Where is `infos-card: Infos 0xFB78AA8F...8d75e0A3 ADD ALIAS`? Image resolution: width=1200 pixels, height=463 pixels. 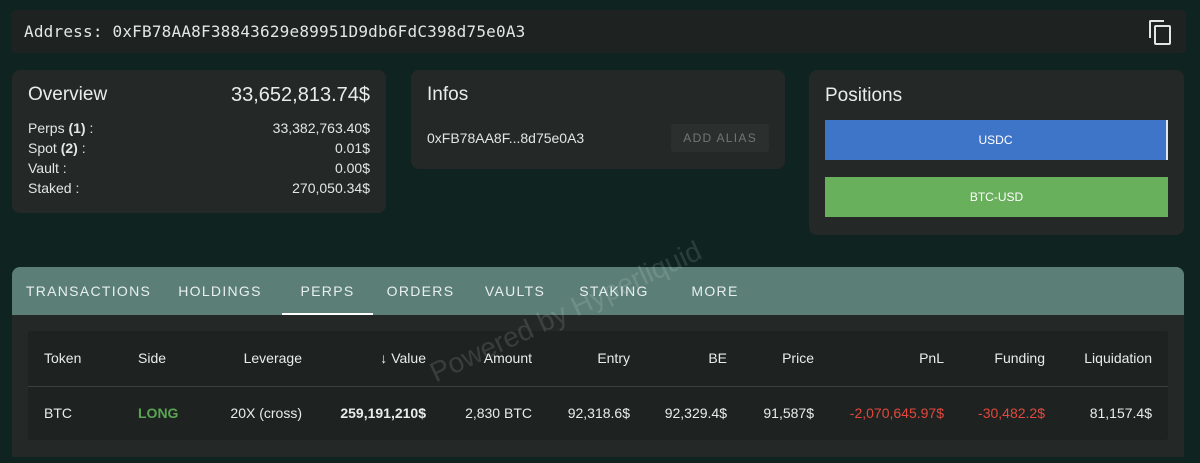
infos-card: Infos 0xFB78AA8F...8d75e0A3 ADD ALIAS is located at coordinates (598, 119).